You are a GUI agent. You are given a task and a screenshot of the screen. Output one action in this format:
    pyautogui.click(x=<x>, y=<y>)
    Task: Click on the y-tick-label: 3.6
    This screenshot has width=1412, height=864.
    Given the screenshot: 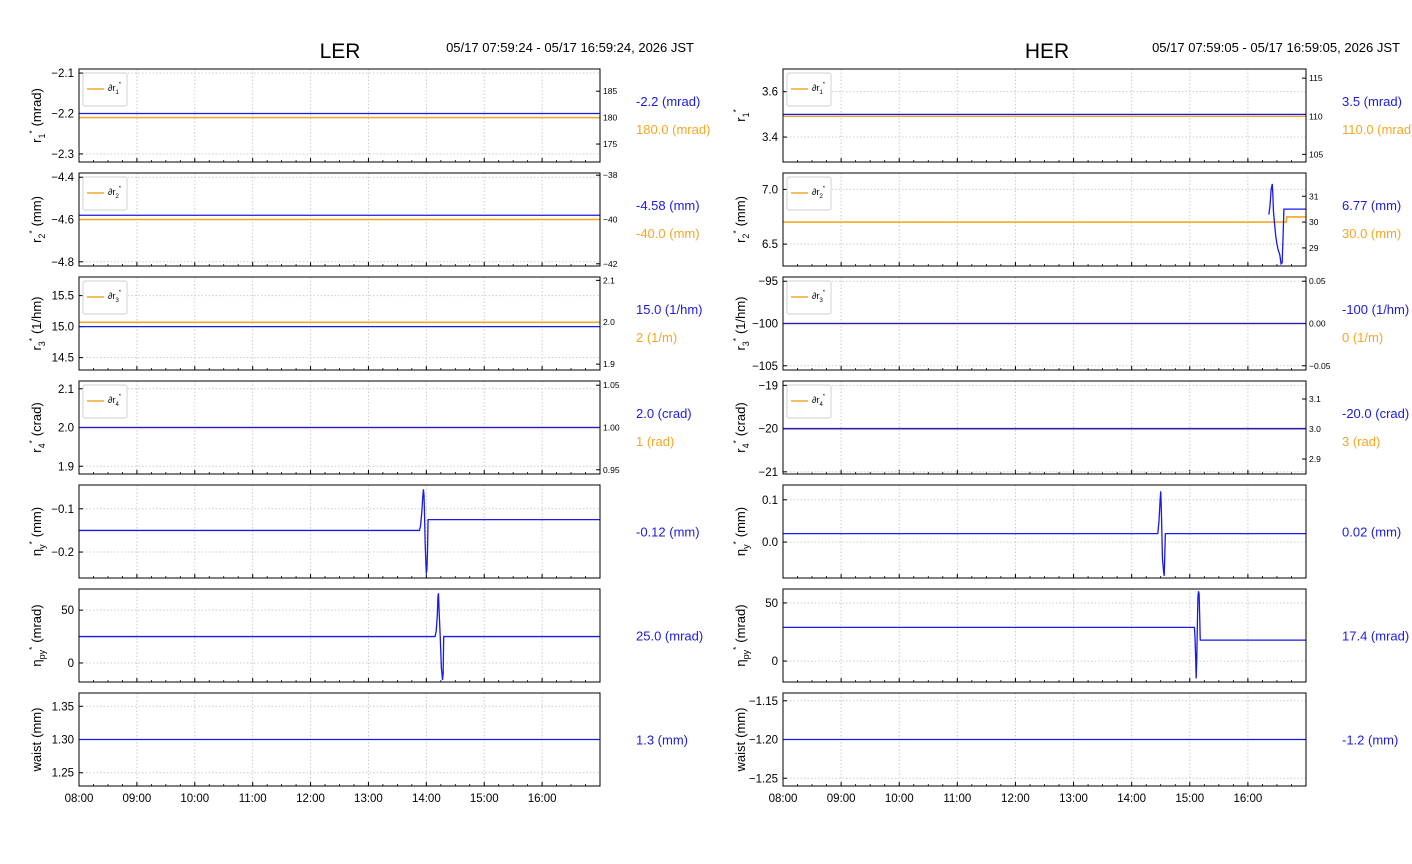 What is the action you would take?
    pyautogui.click(x=770, y=93)
    